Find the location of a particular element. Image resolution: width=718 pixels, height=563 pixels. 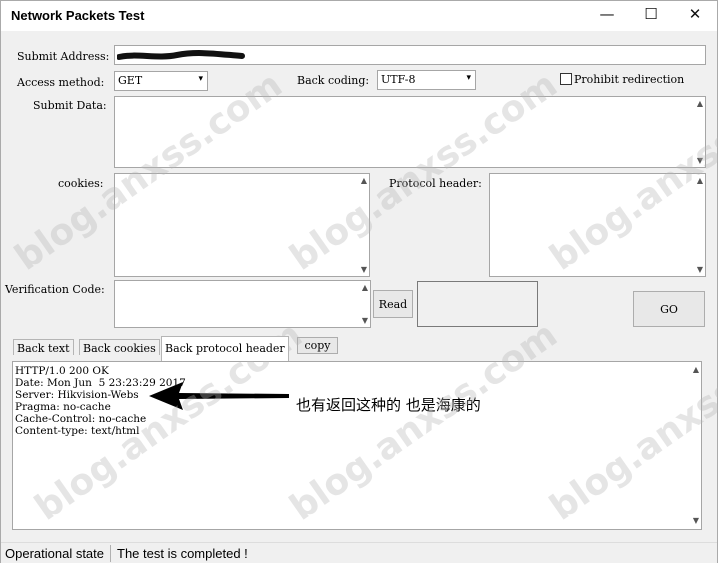

annotation-text: 也有返回这种的 也是海康的 is located at coordinates (388, 405).